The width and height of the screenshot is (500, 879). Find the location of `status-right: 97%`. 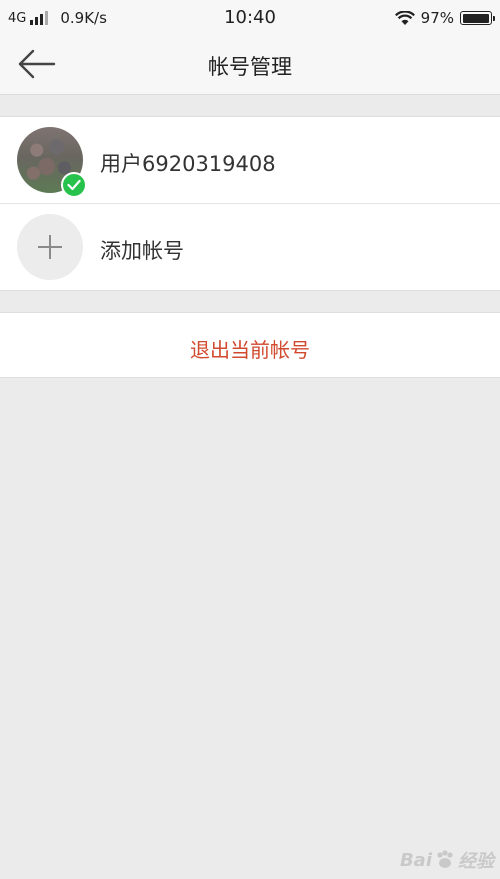

status-right: 97% is located at coordinates (444, 18).